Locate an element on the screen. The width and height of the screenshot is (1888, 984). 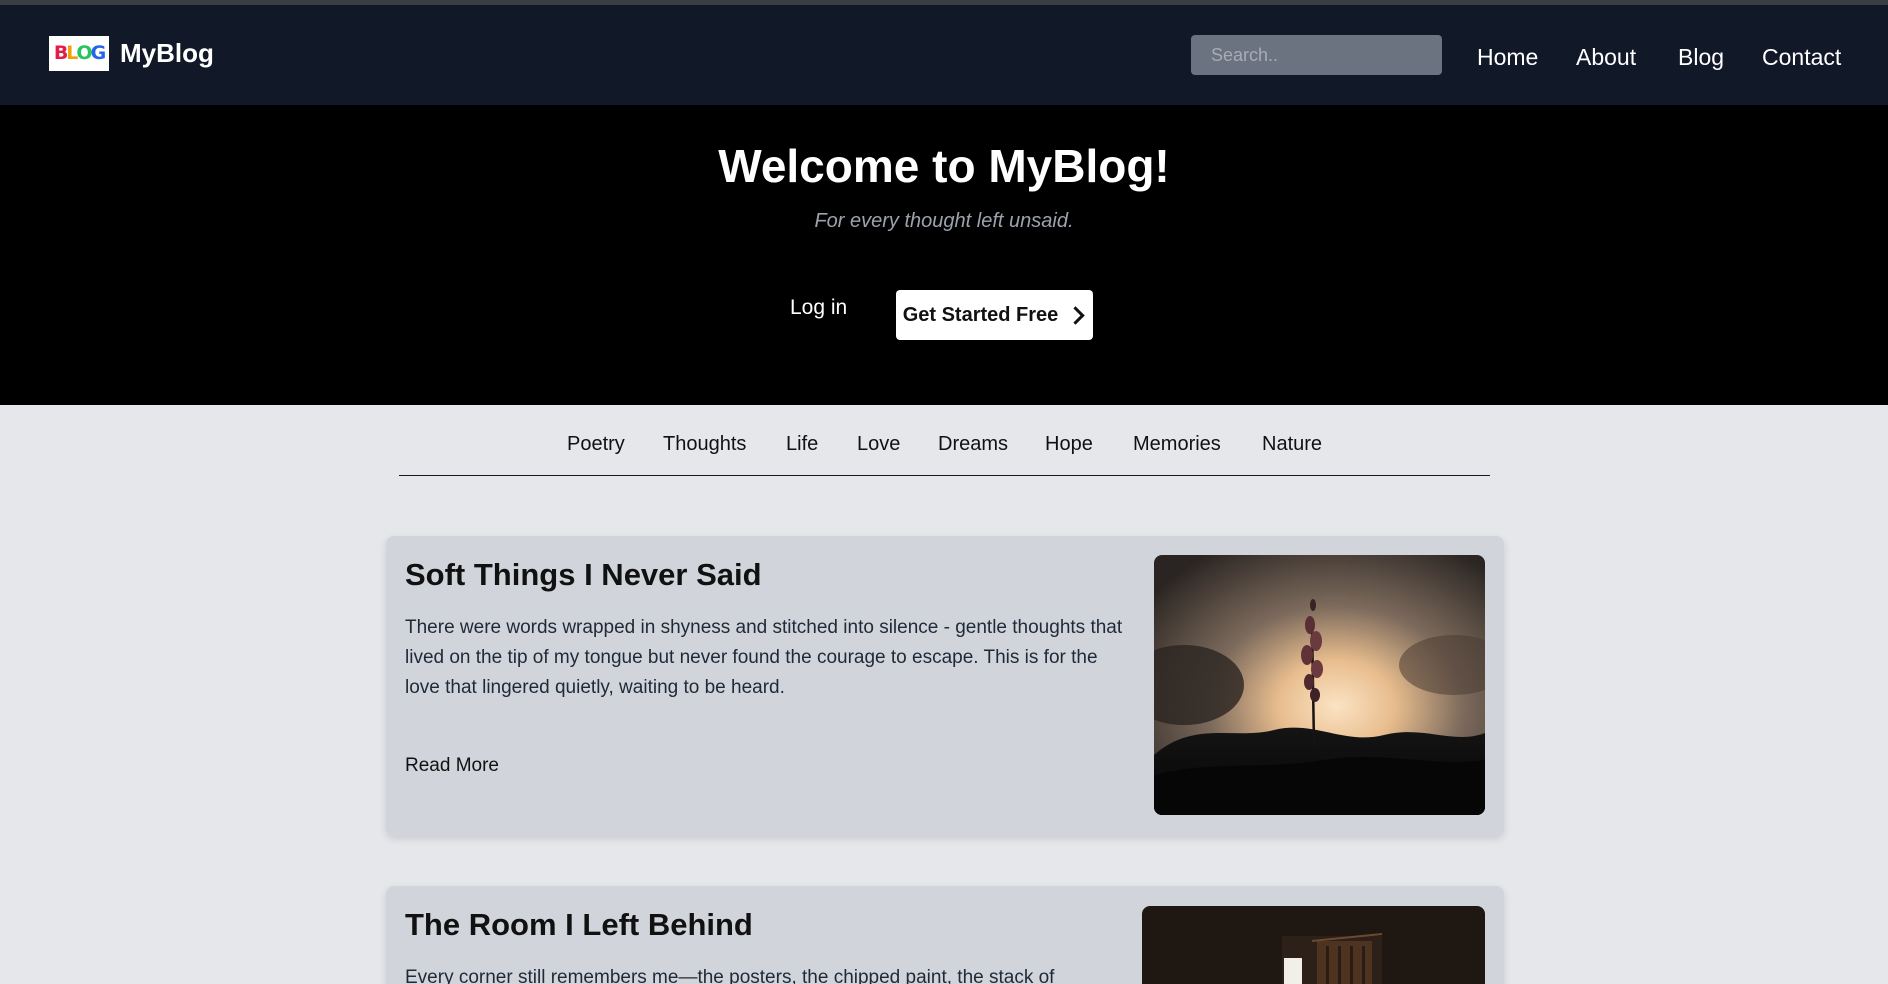
brand-name: MyBlog is located at coordinates (167, 53).